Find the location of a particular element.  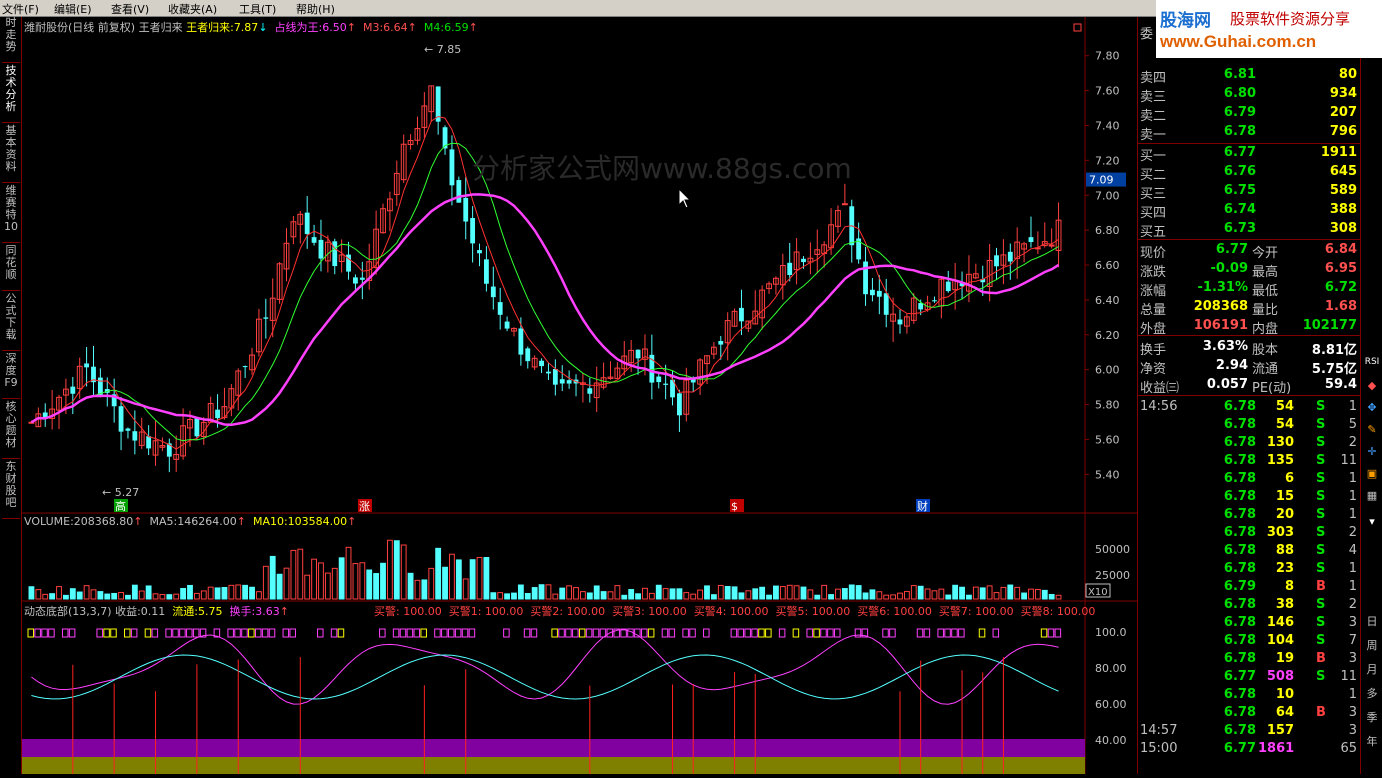

tick-row: 6.78 20 S 1 is located at coordinates (1249, 516).